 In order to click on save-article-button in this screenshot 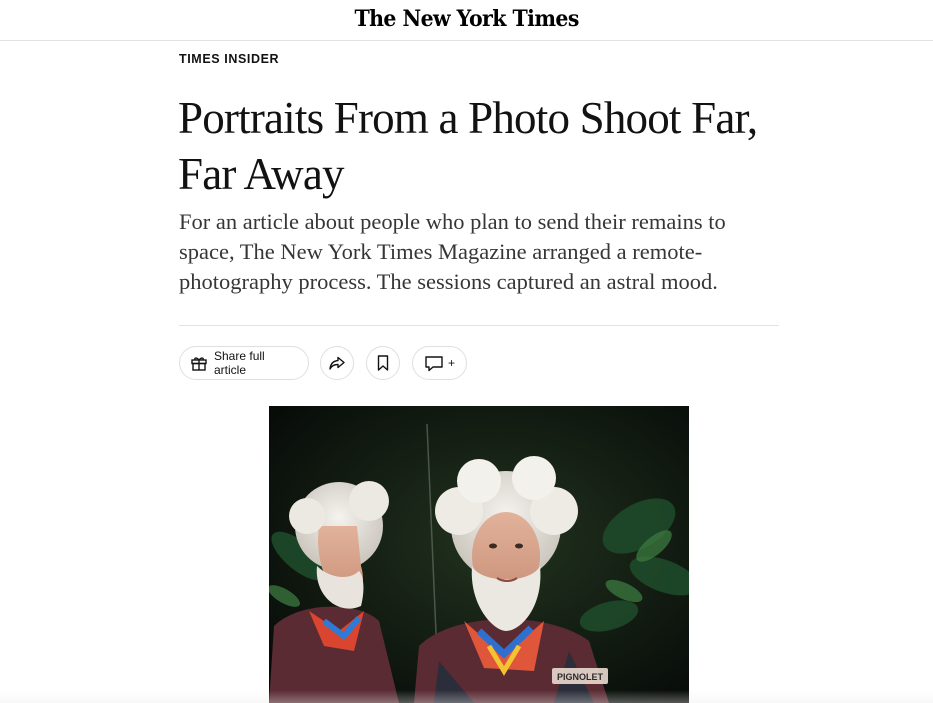, I will do `click(383, 363)`.